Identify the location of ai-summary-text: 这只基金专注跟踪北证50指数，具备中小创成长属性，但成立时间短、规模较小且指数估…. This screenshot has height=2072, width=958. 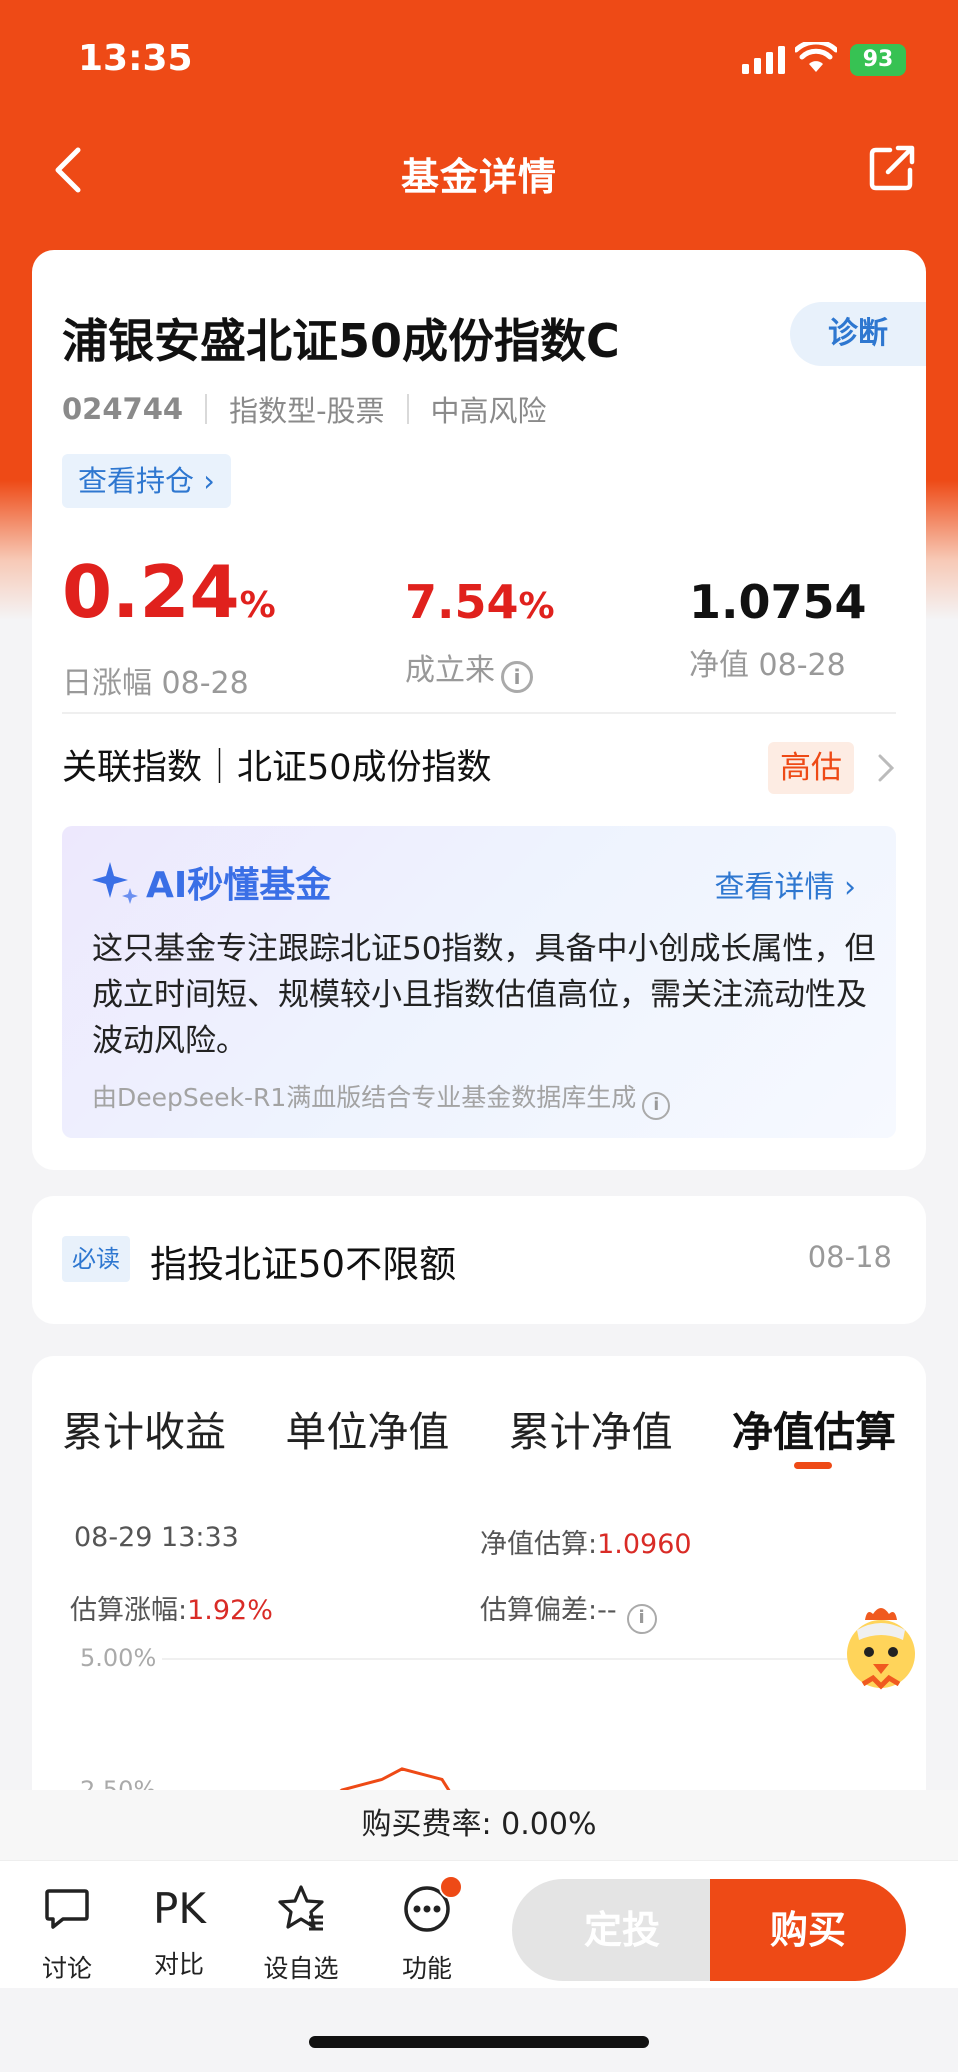
(484, 995).